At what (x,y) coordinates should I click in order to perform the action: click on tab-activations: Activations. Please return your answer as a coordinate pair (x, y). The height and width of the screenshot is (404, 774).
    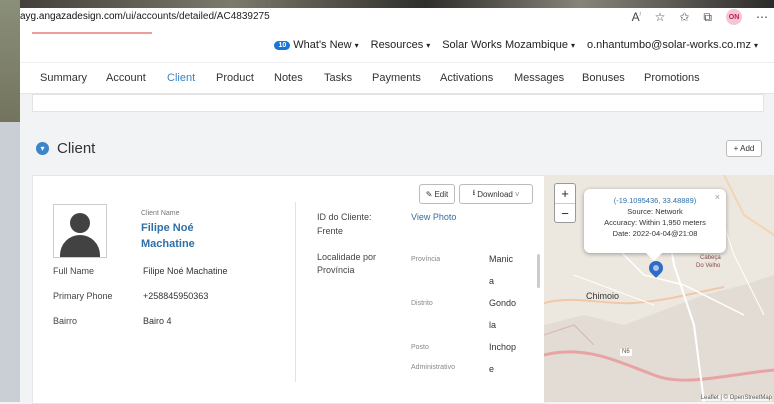
    Looking at the image, I should click on (466, 78).